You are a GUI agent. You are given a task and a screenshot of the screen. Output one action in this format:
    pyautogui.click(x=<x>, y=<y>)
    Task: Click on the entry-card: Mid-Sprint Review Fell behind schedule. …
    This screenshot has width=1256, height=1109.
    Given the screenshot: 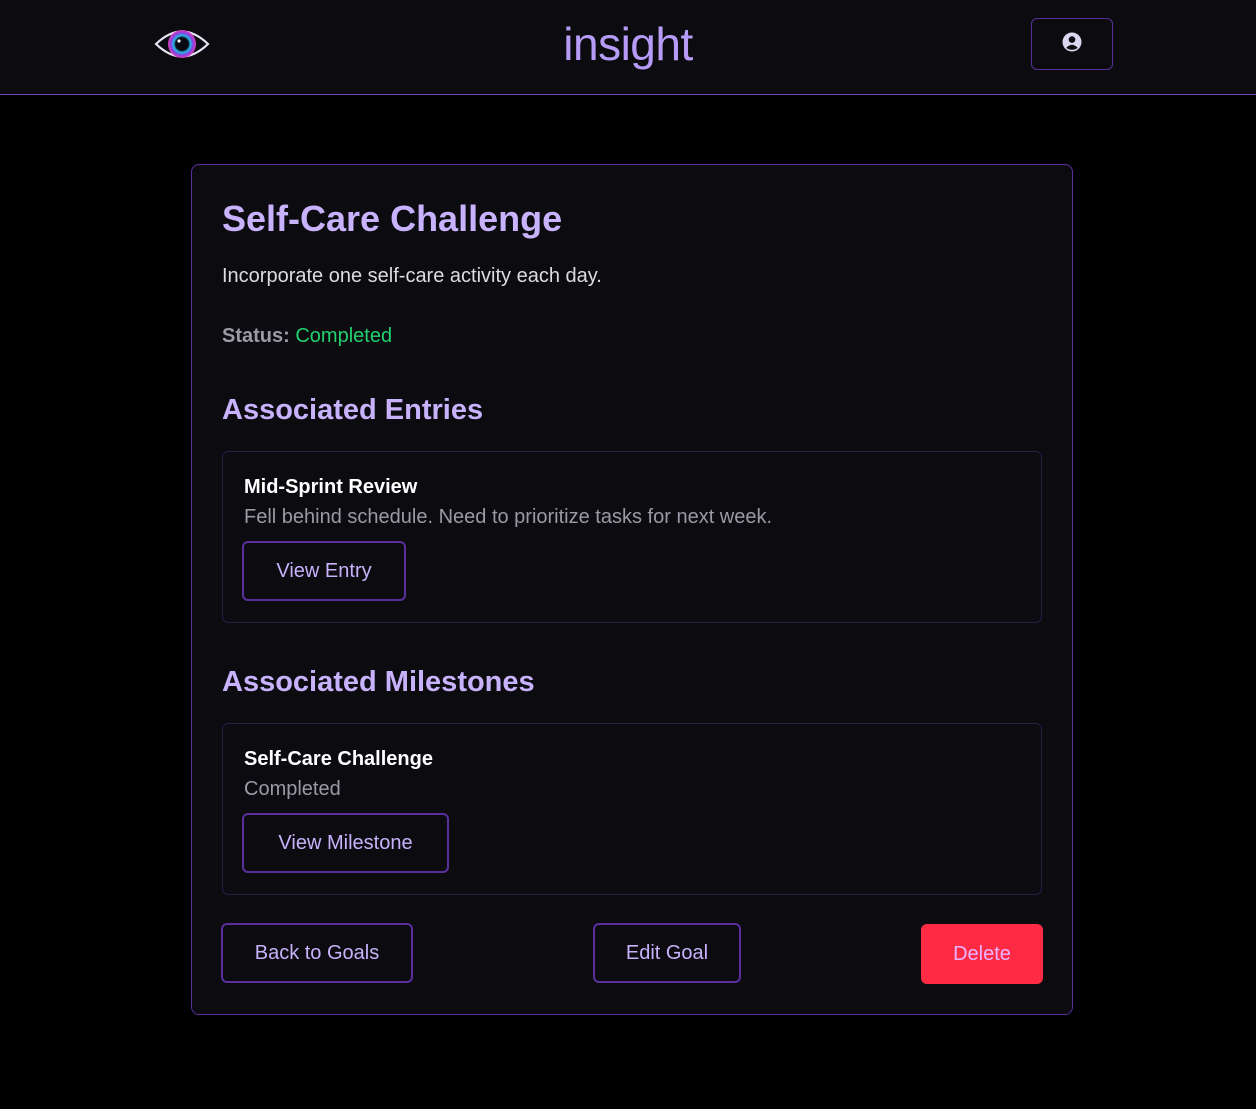 What is the action you would take?
    pyautogui.click(x=632, y=537)
    